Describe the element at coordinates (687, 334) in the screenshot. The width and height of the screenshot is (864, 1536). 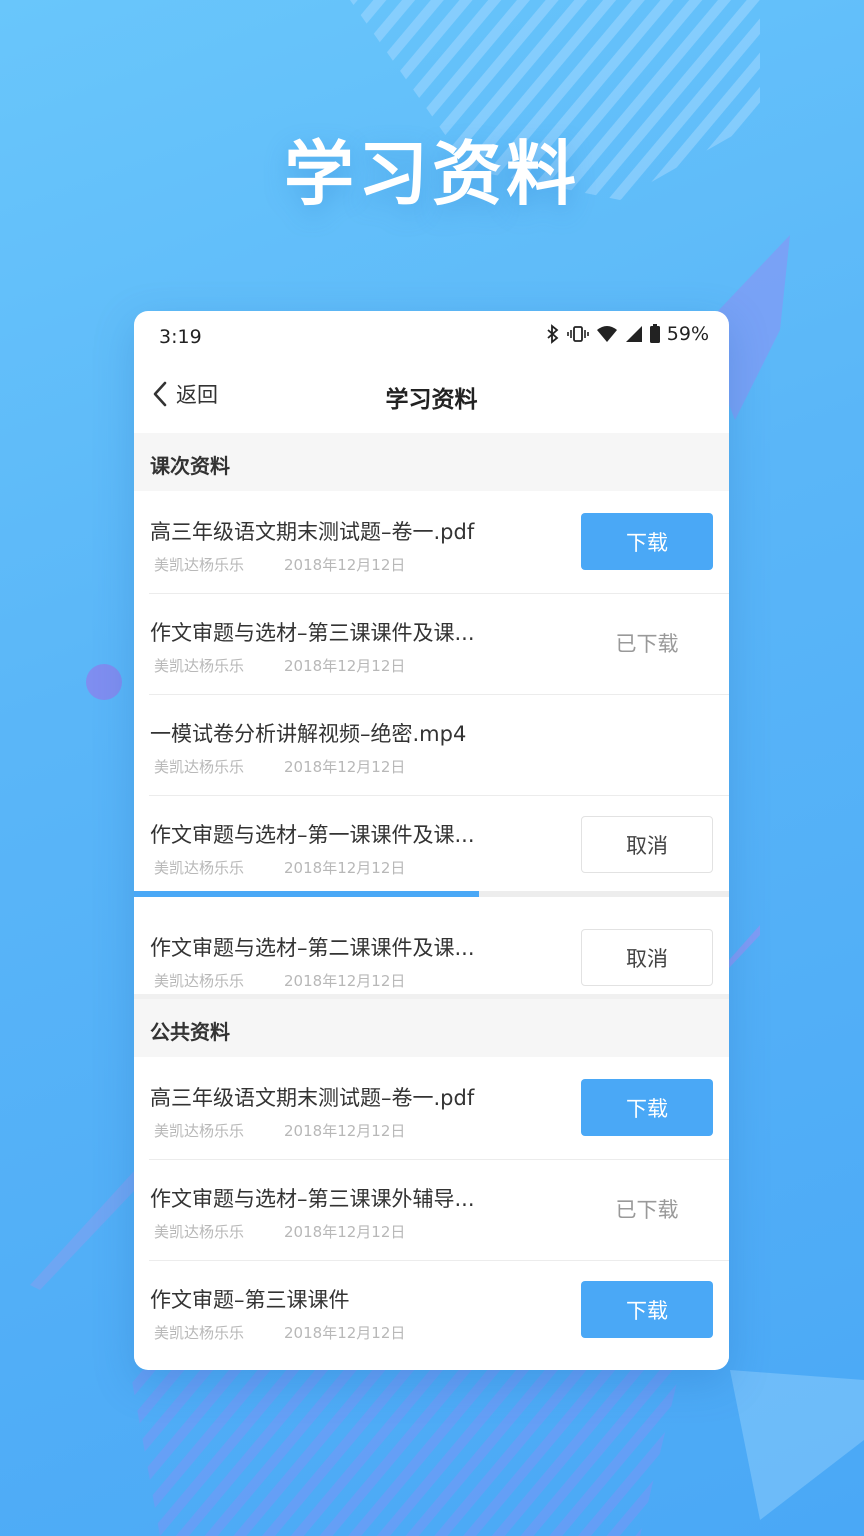
I see `battery-percent: 59%` at that location.